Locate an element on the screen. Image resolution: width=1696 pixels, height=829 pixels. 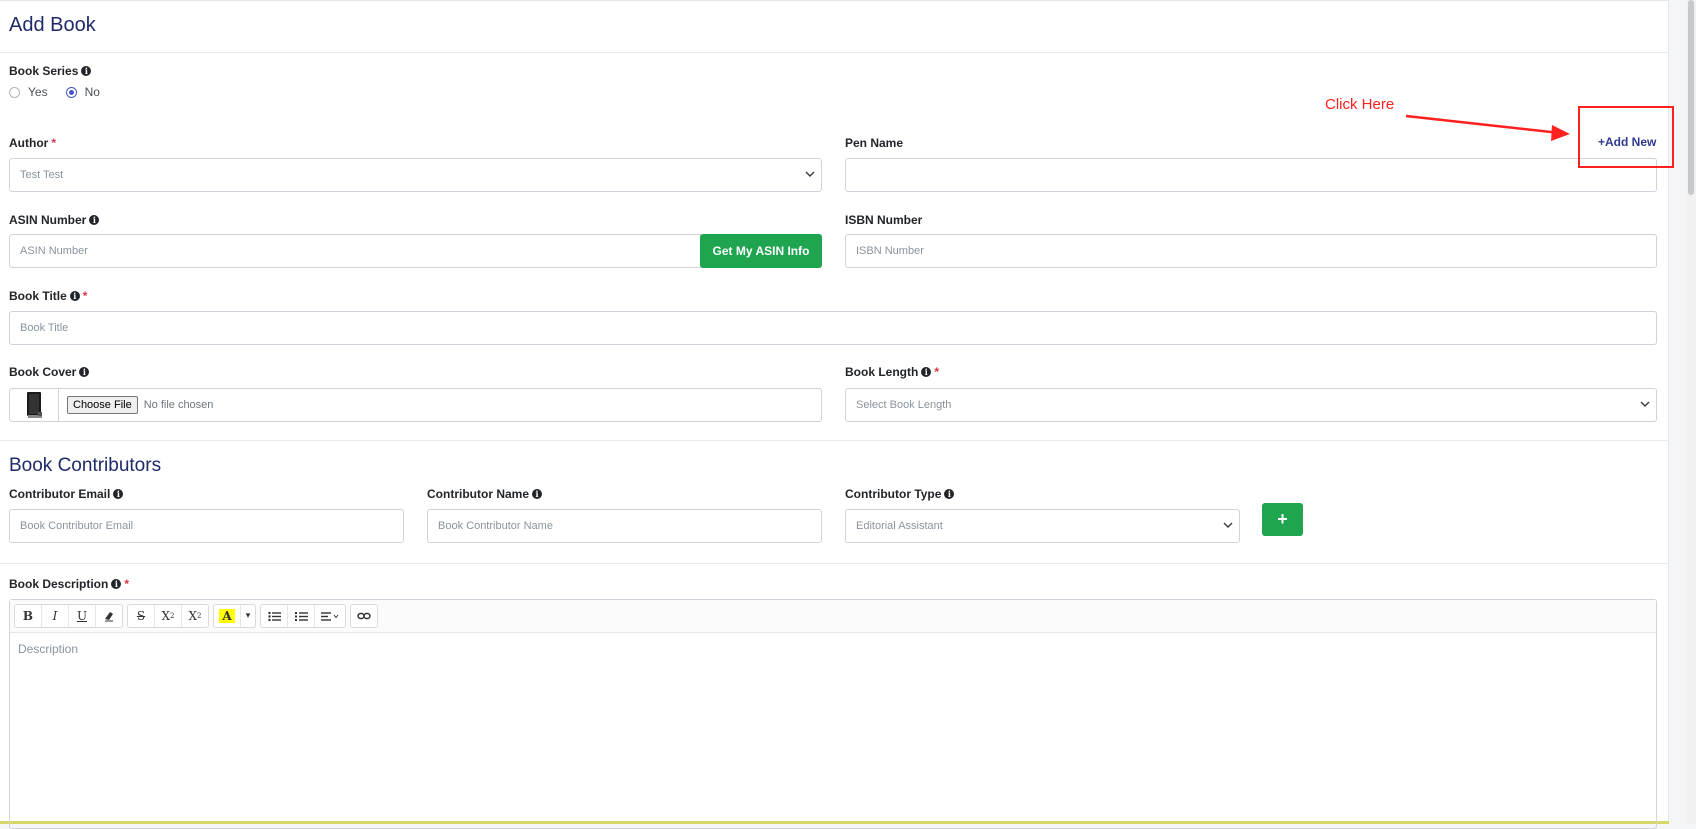
link-icon is located at coordinates (364, 616).